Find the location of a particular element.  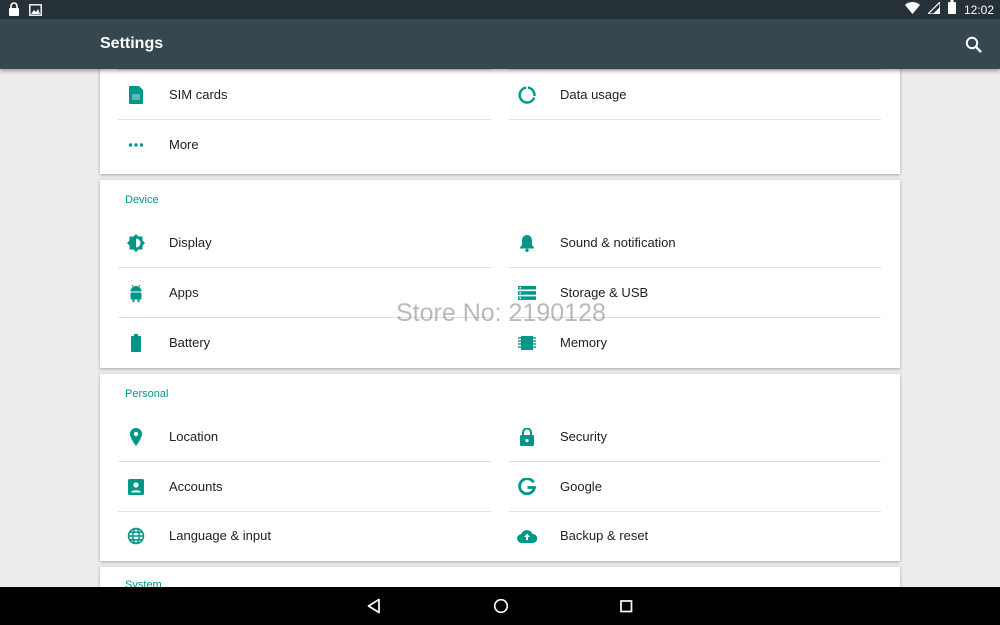

memory-chip-icon is located at coordinates (527, 343).